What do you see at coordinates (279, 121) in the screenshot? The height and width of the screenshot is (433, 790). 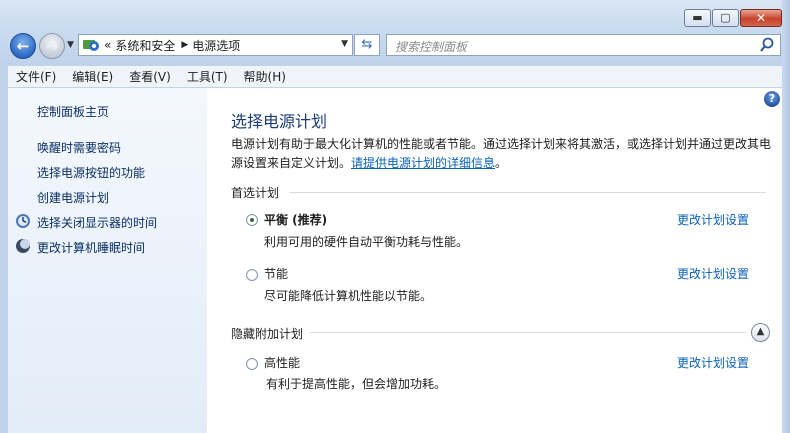 I see `page-title: 选择电源计划` at bounding box center [279, 121].